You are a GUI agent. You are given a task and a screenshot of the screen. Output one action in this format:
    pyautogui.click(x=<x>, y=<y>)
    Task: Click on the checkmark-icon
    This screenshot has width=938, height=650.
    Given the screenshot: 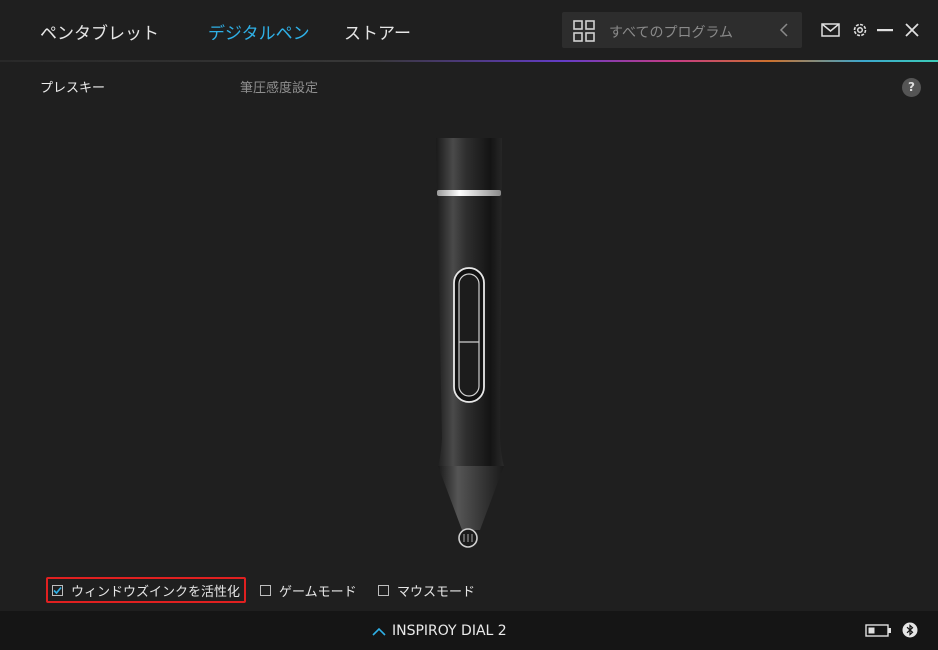 What is the action you would take?
    pyautogui.click(x=57, y=590)
    